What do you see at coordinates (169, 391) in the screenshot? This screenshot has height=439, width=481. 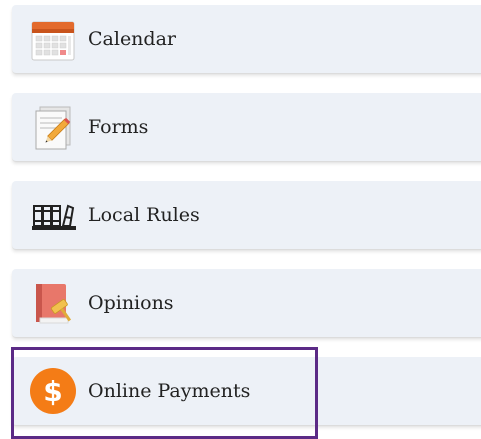 I see `menu-item-label: Online Payments` at bounding box center [169, 391].